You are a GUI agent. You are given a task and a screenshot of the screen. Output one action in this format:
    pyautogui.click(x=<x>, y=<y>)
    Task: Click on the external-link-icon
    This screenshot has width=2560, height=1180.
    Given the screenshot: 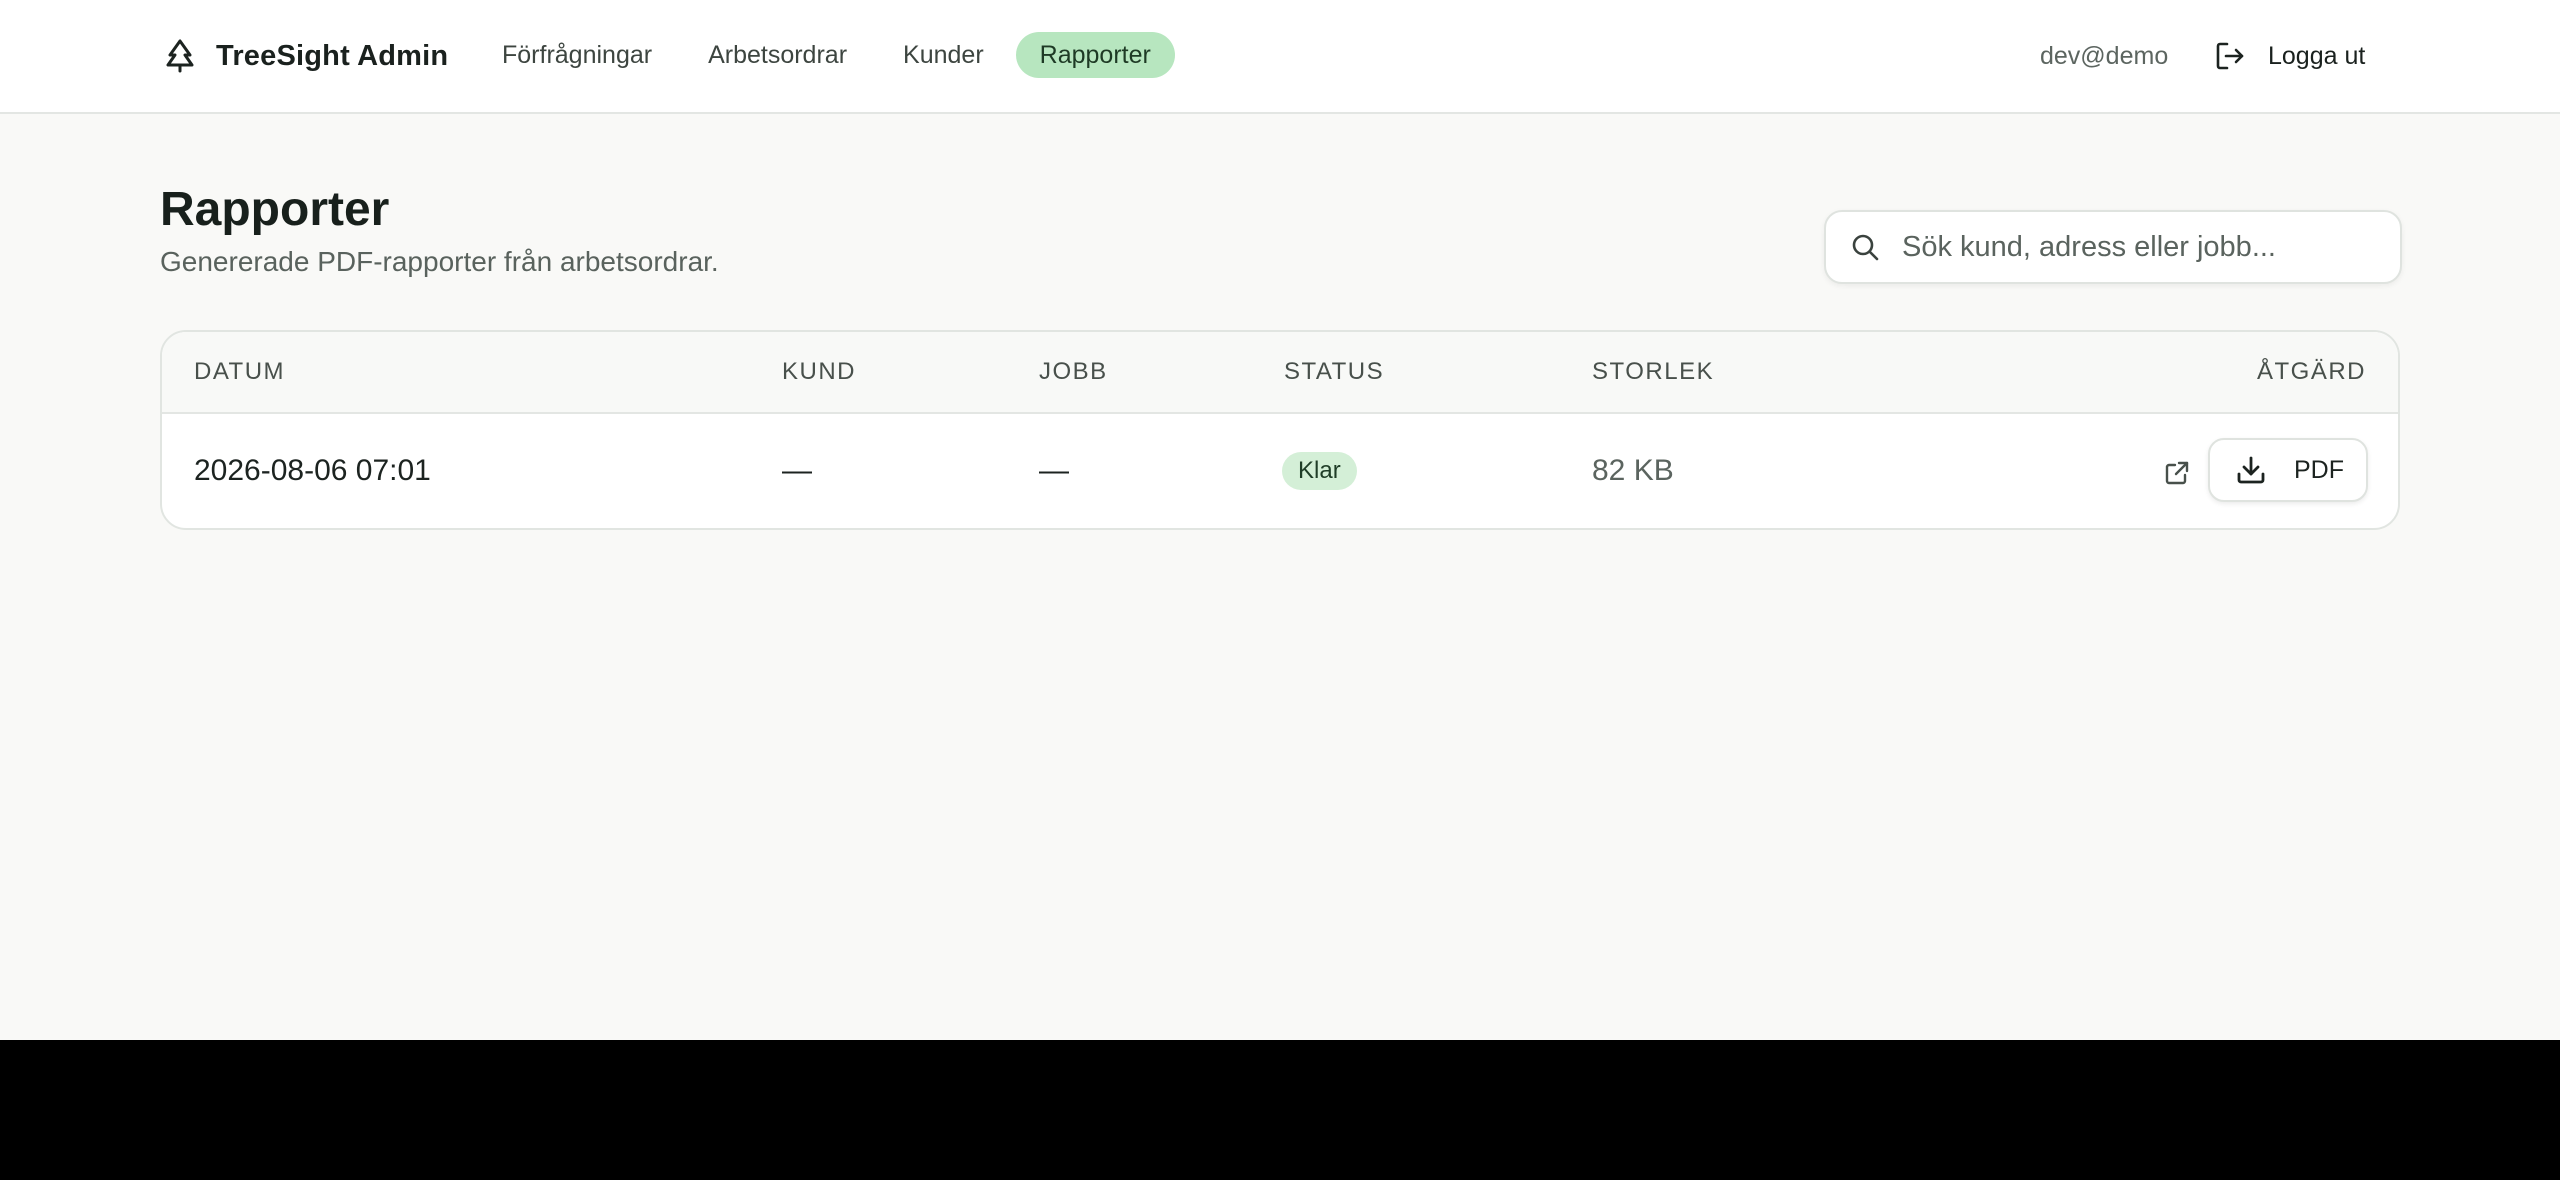 What is the action you would take?
    pyautogui.click(x=2177, y=473)
    